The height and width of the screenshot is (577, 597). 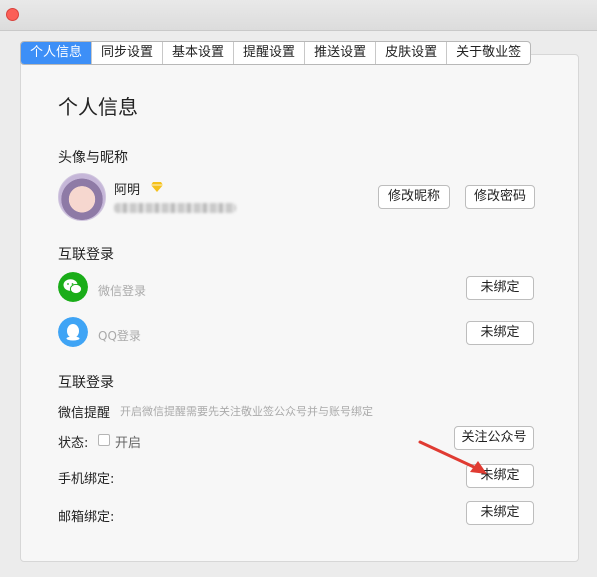 What do you see at coordinates (414, 197) in the screenshot?
I see `edit-nickname-button: 修改昵称` at bounding box center [414, 197].